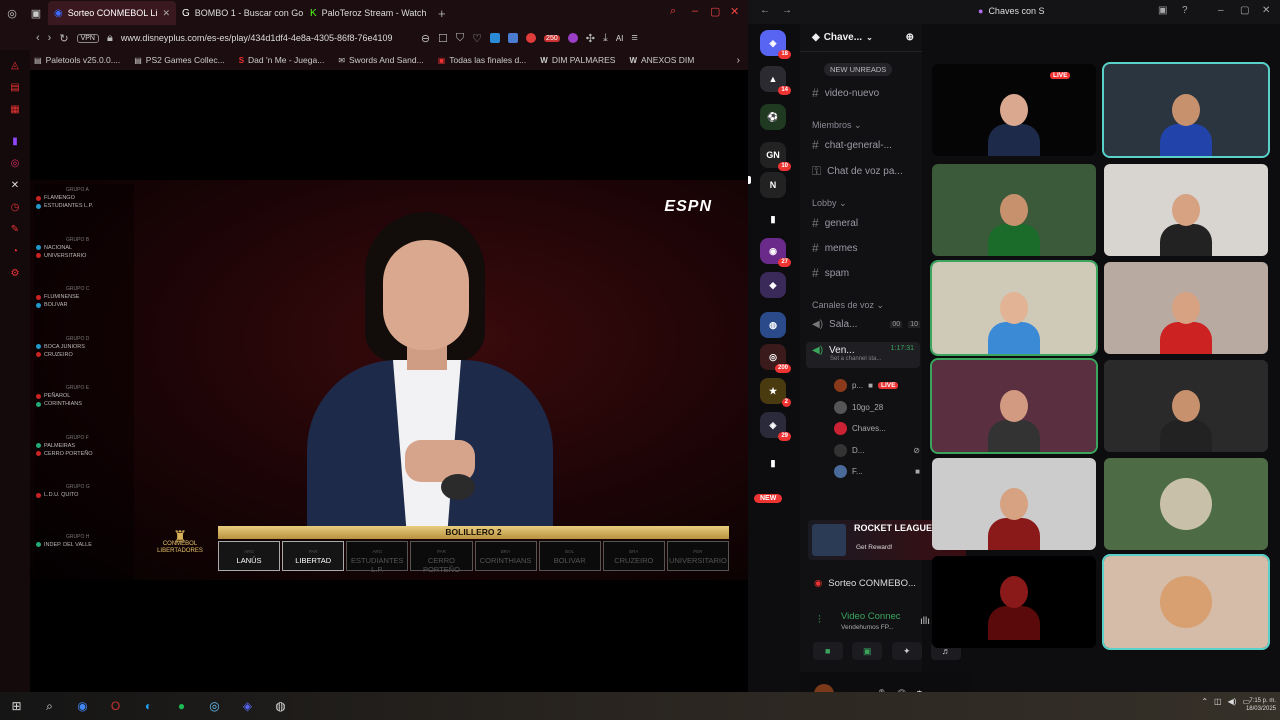 This screenshot has width=1280, height=720. Describe the element at coordinates (50, 38) in the screenshot. I see `forward-icon: ›` at that location.